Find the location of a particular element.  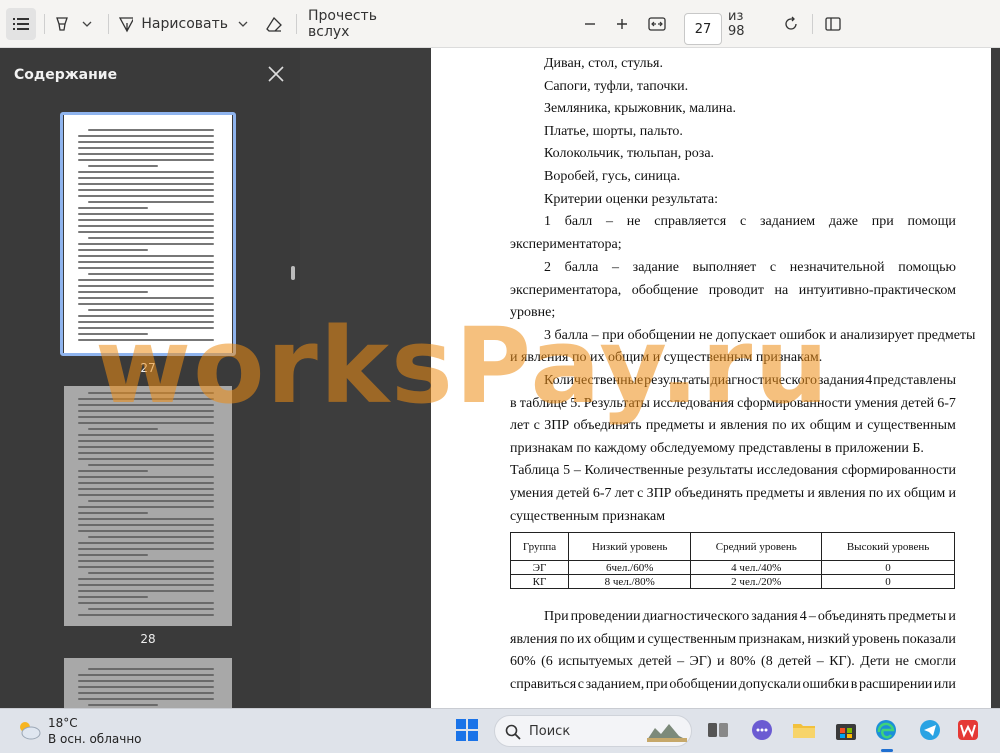

close-sidebar-button is located at coordinates (276, 74).